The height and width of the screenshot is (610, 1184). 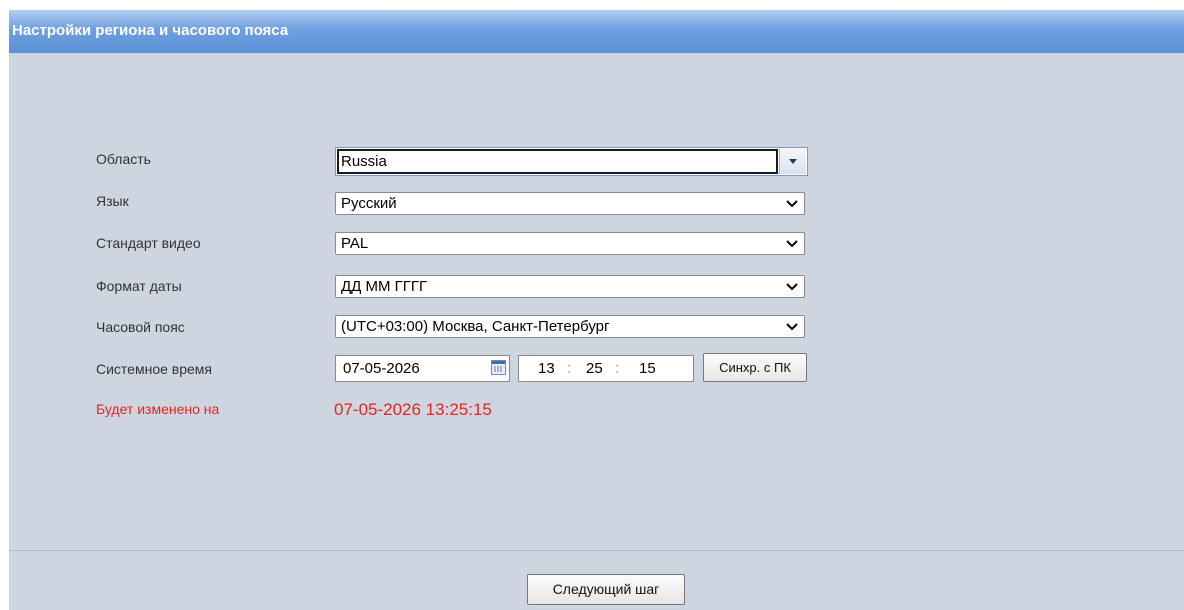 What do you see at coordinates (413, 409) in the screenshot?
I see `will-change-value: 07-05-2026 13:25:15` at bounding box center [413, 409].